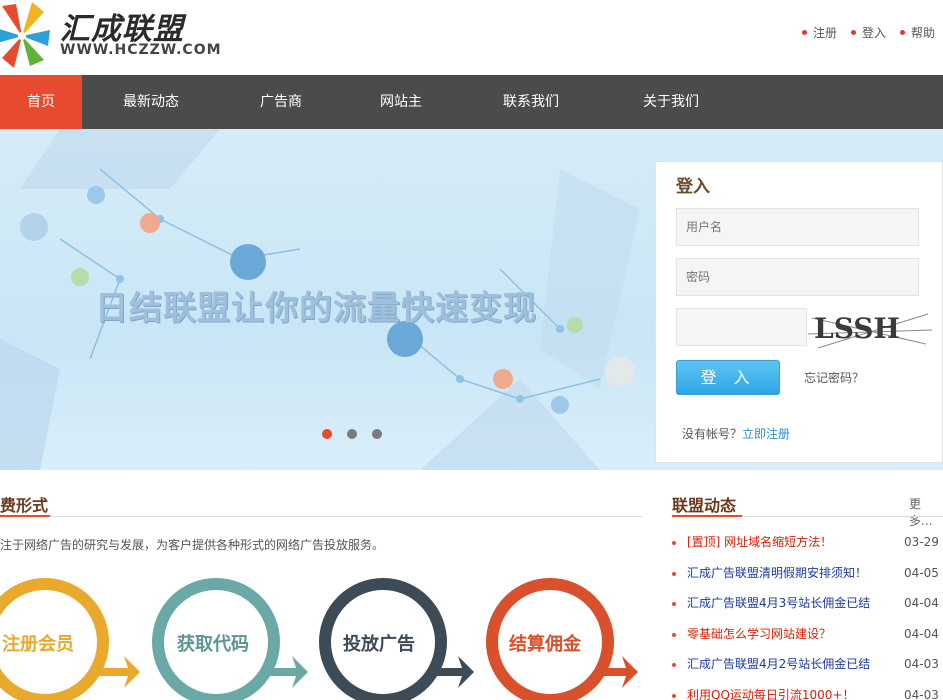  Describe the element at coordinates (759, 542) in the screenshot. I see `news-item-title: [置顶] 网址域名缩短方法！` at that location.